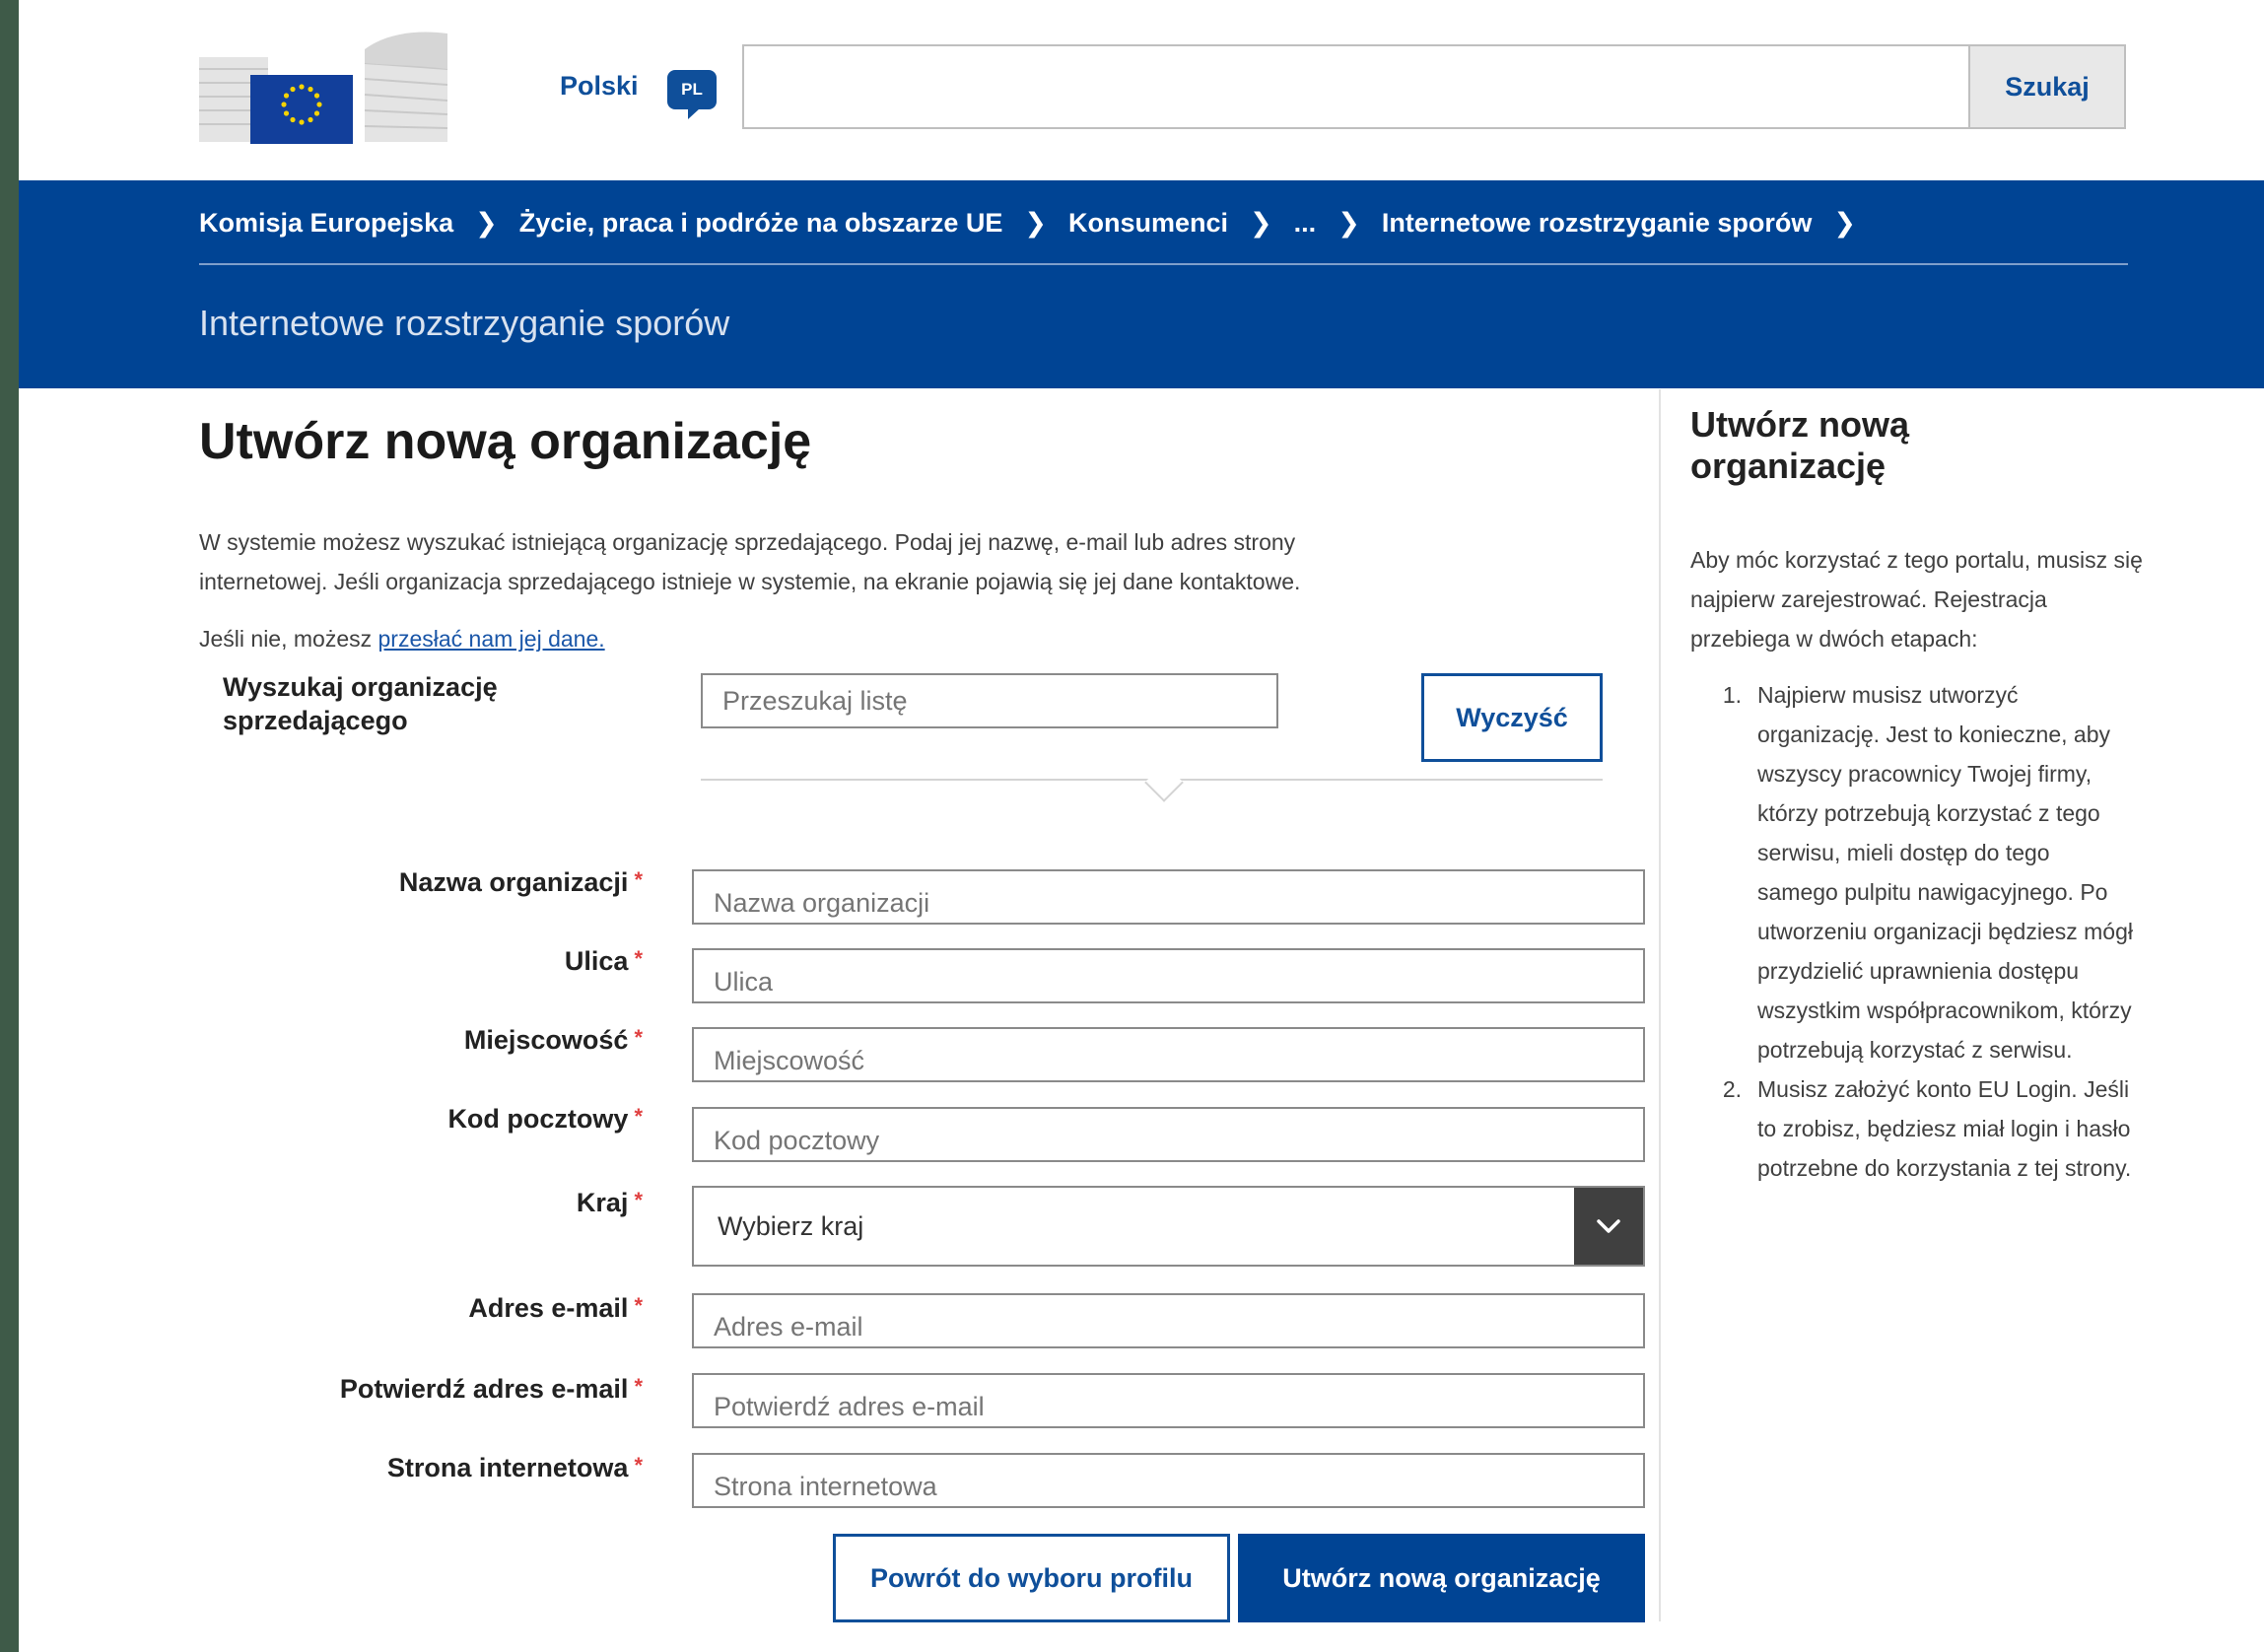  Describe the element at coordinates (326, 223) in the screenshot. I see `breadcrumb-item-commission: Komisja Europejska` at that location.